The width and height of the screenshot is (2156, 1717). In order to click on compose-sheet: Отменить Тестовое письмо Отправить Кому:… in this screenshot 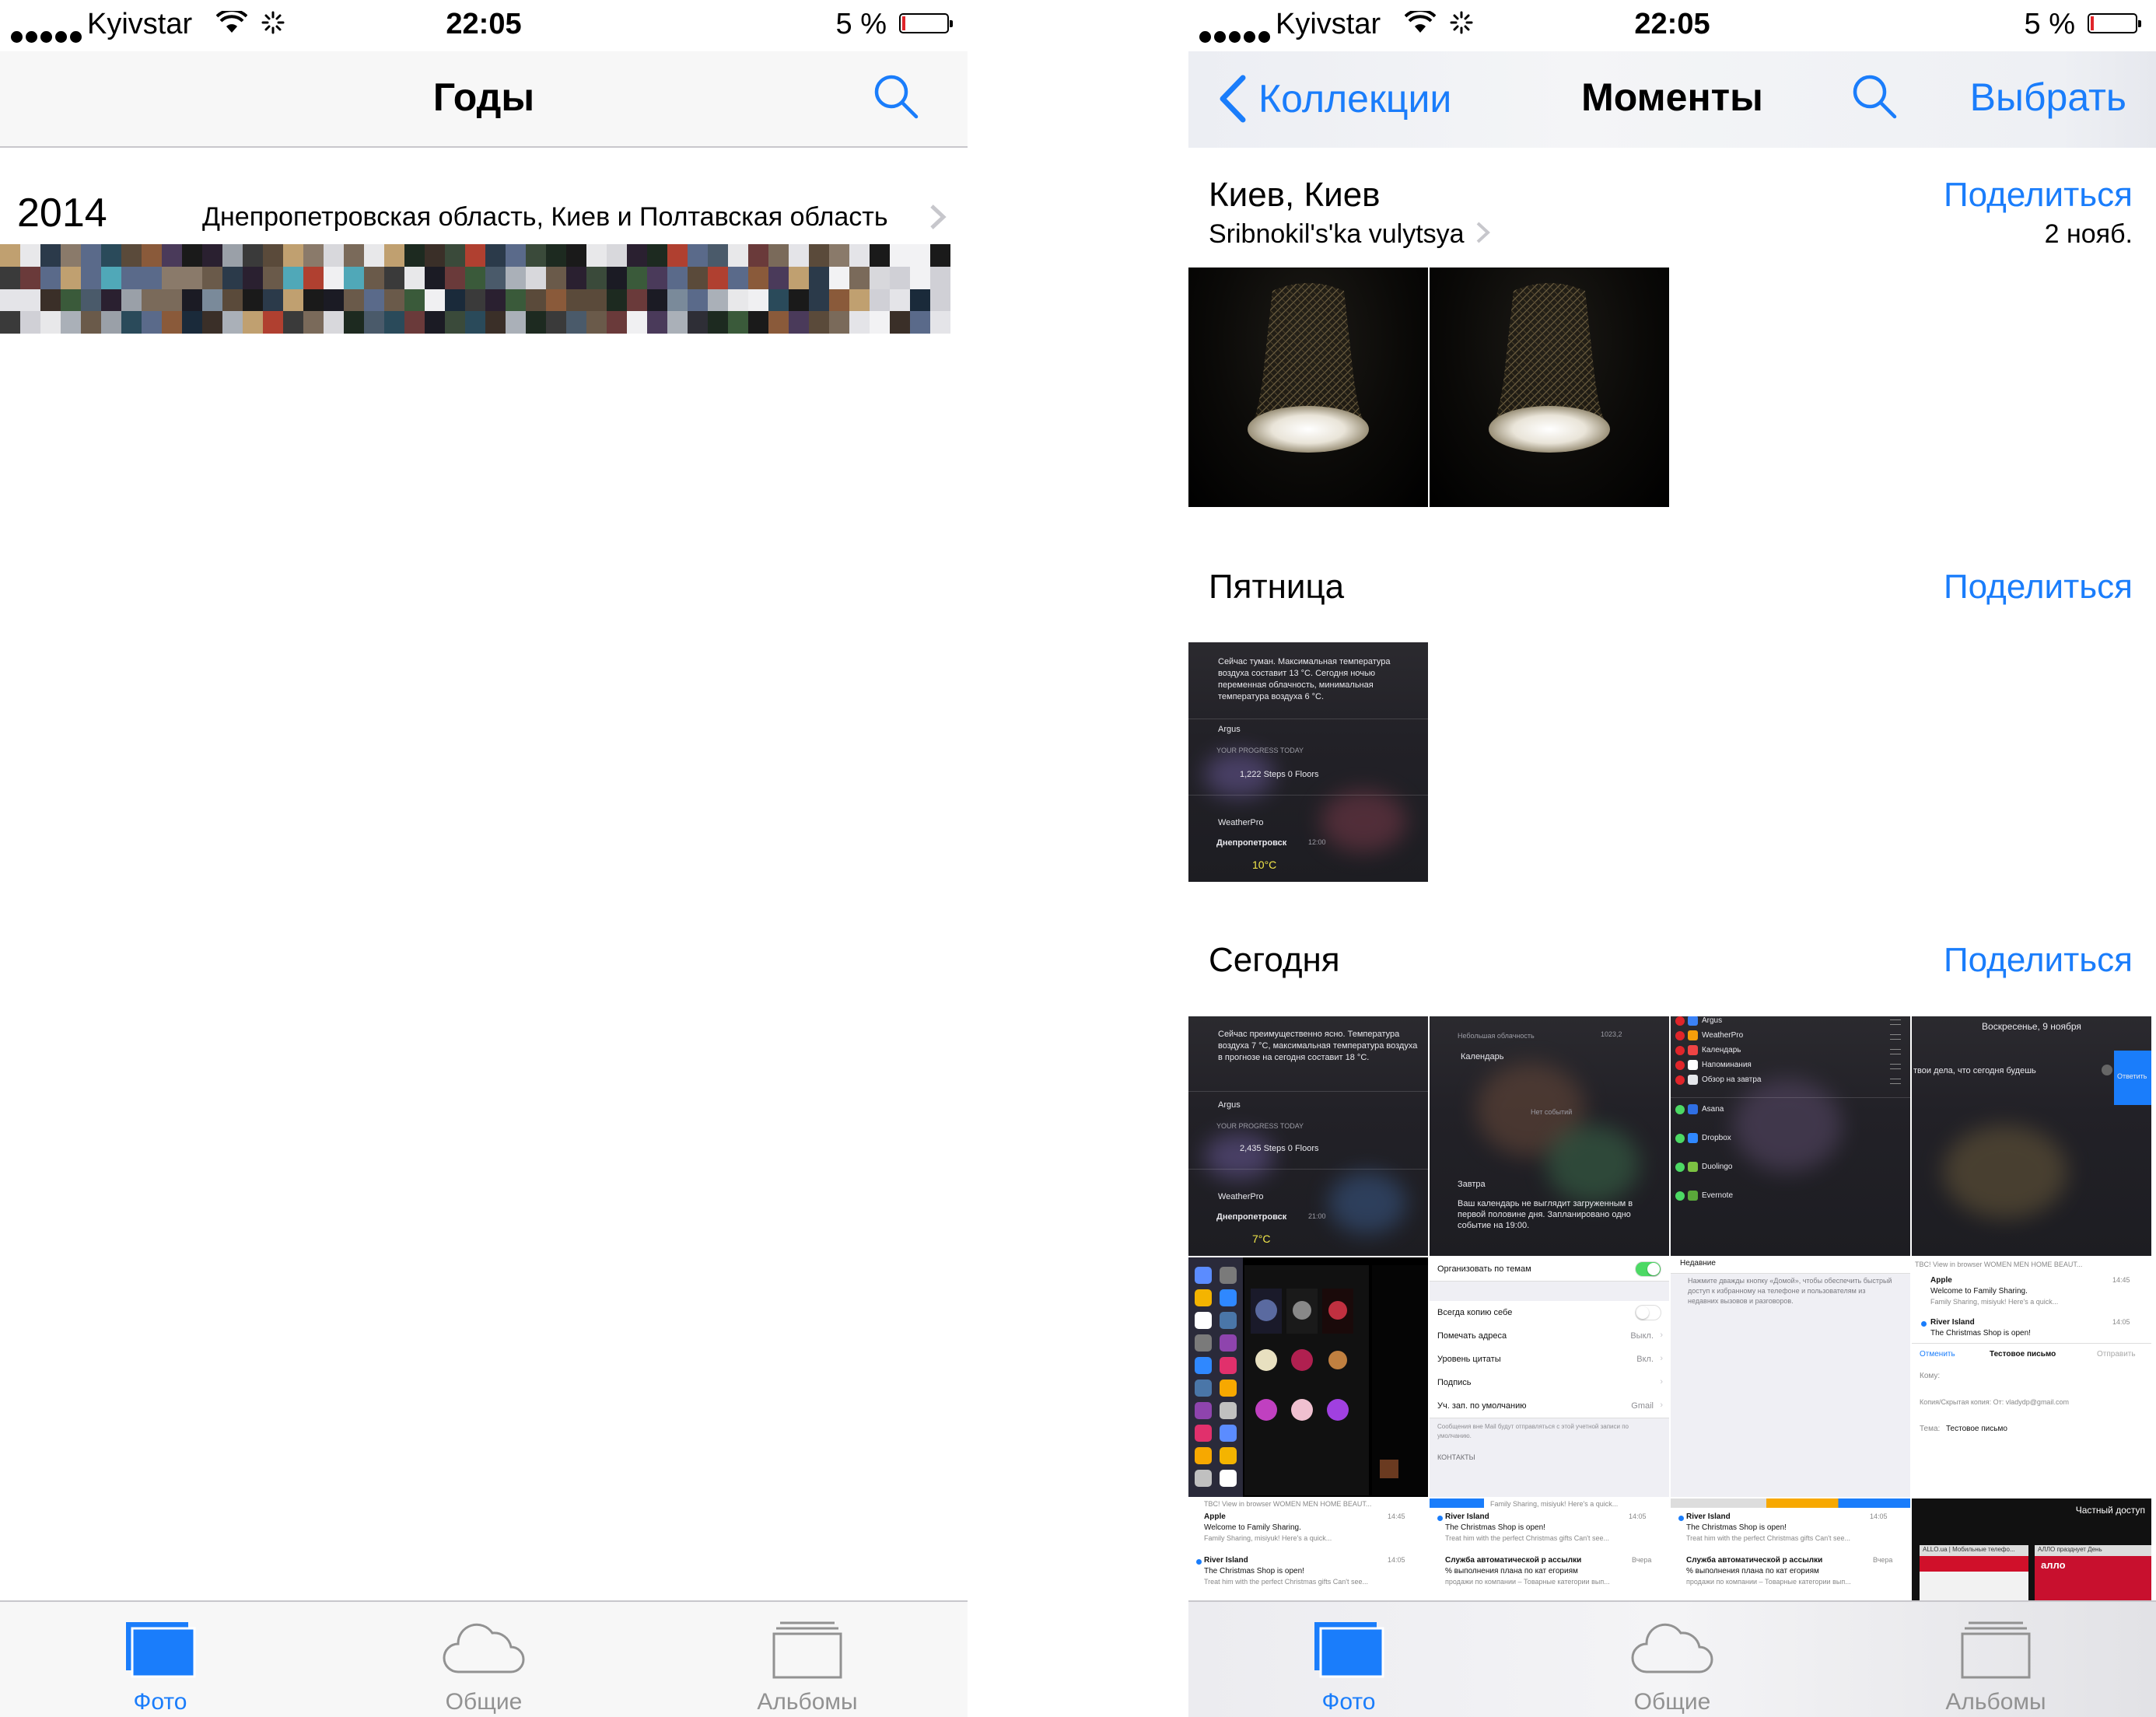, I will do `click(2032, 1420)`.